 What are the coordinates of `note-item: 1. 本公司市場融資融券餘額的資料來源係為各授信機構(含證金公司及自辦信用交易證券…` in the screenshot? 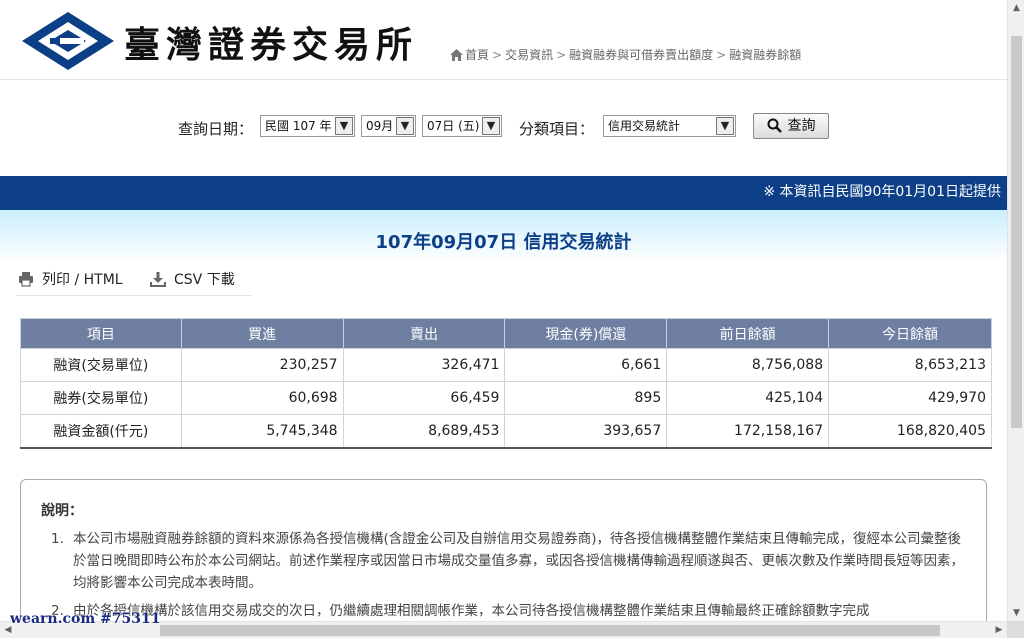 It's located at (503, 561).